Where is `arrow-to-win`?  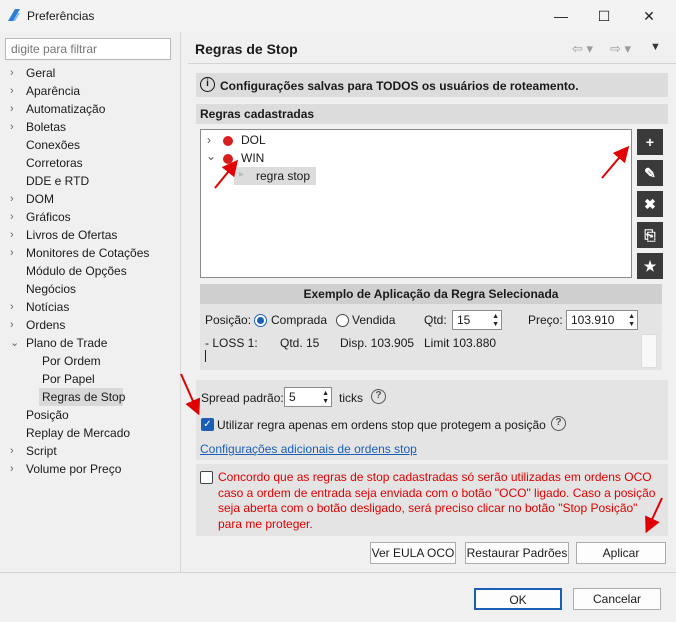 arrow-to-win is located at coordinates (226, 174).